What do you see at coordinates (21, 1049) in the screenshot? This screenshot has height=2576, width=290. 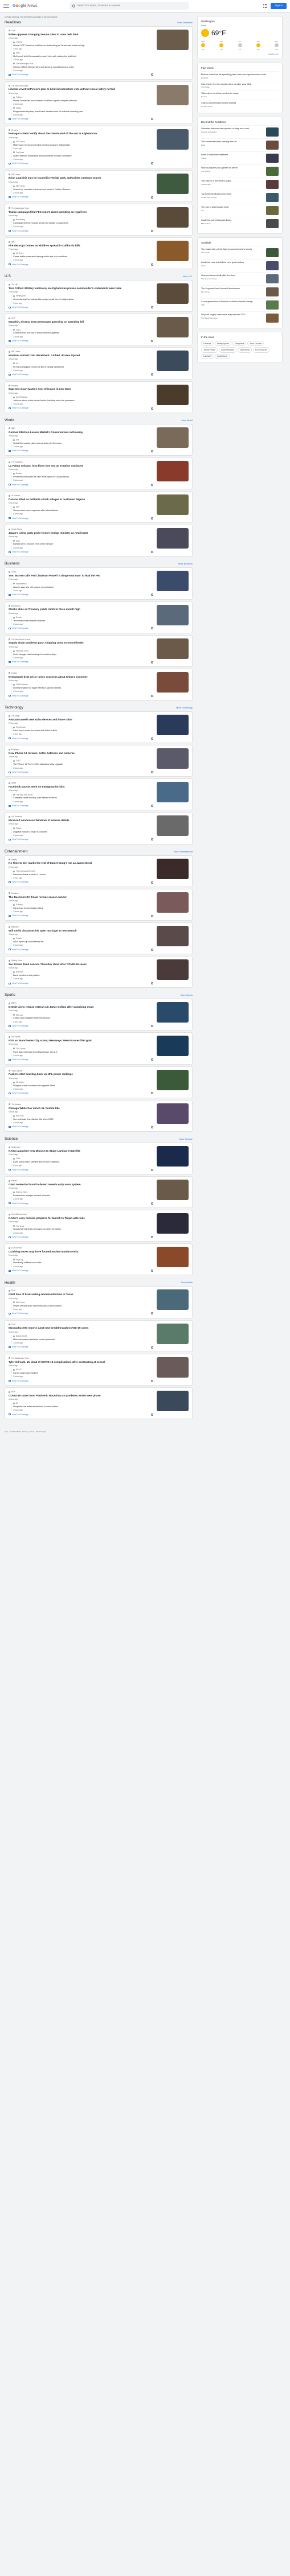 I see `related-source-name: CBS Sports` at bounding box center [21, 1049].